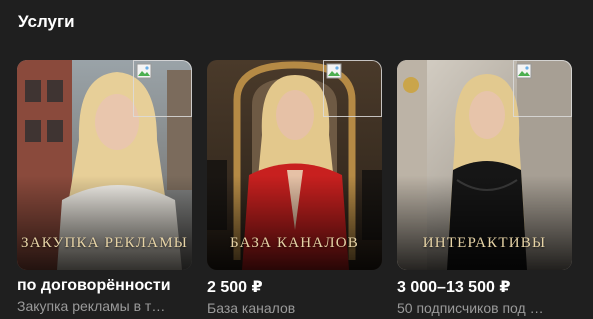  What do you see at coordinates (46, 21) in the screenshot?
I see `section-title: Услуги` at bounding box center [46, 21].